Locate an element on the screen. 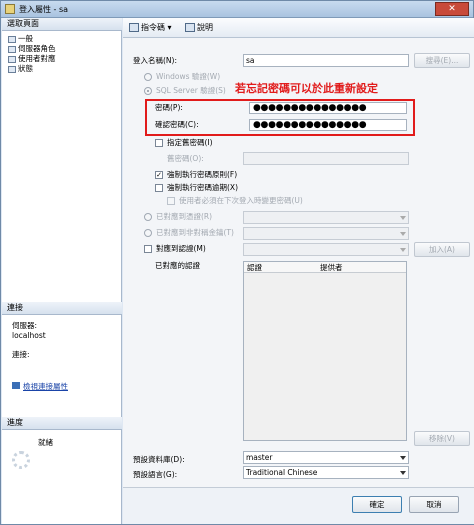 This screenshot has height=525, width=474. server-value: localhost is located at coordinates (29, 335).